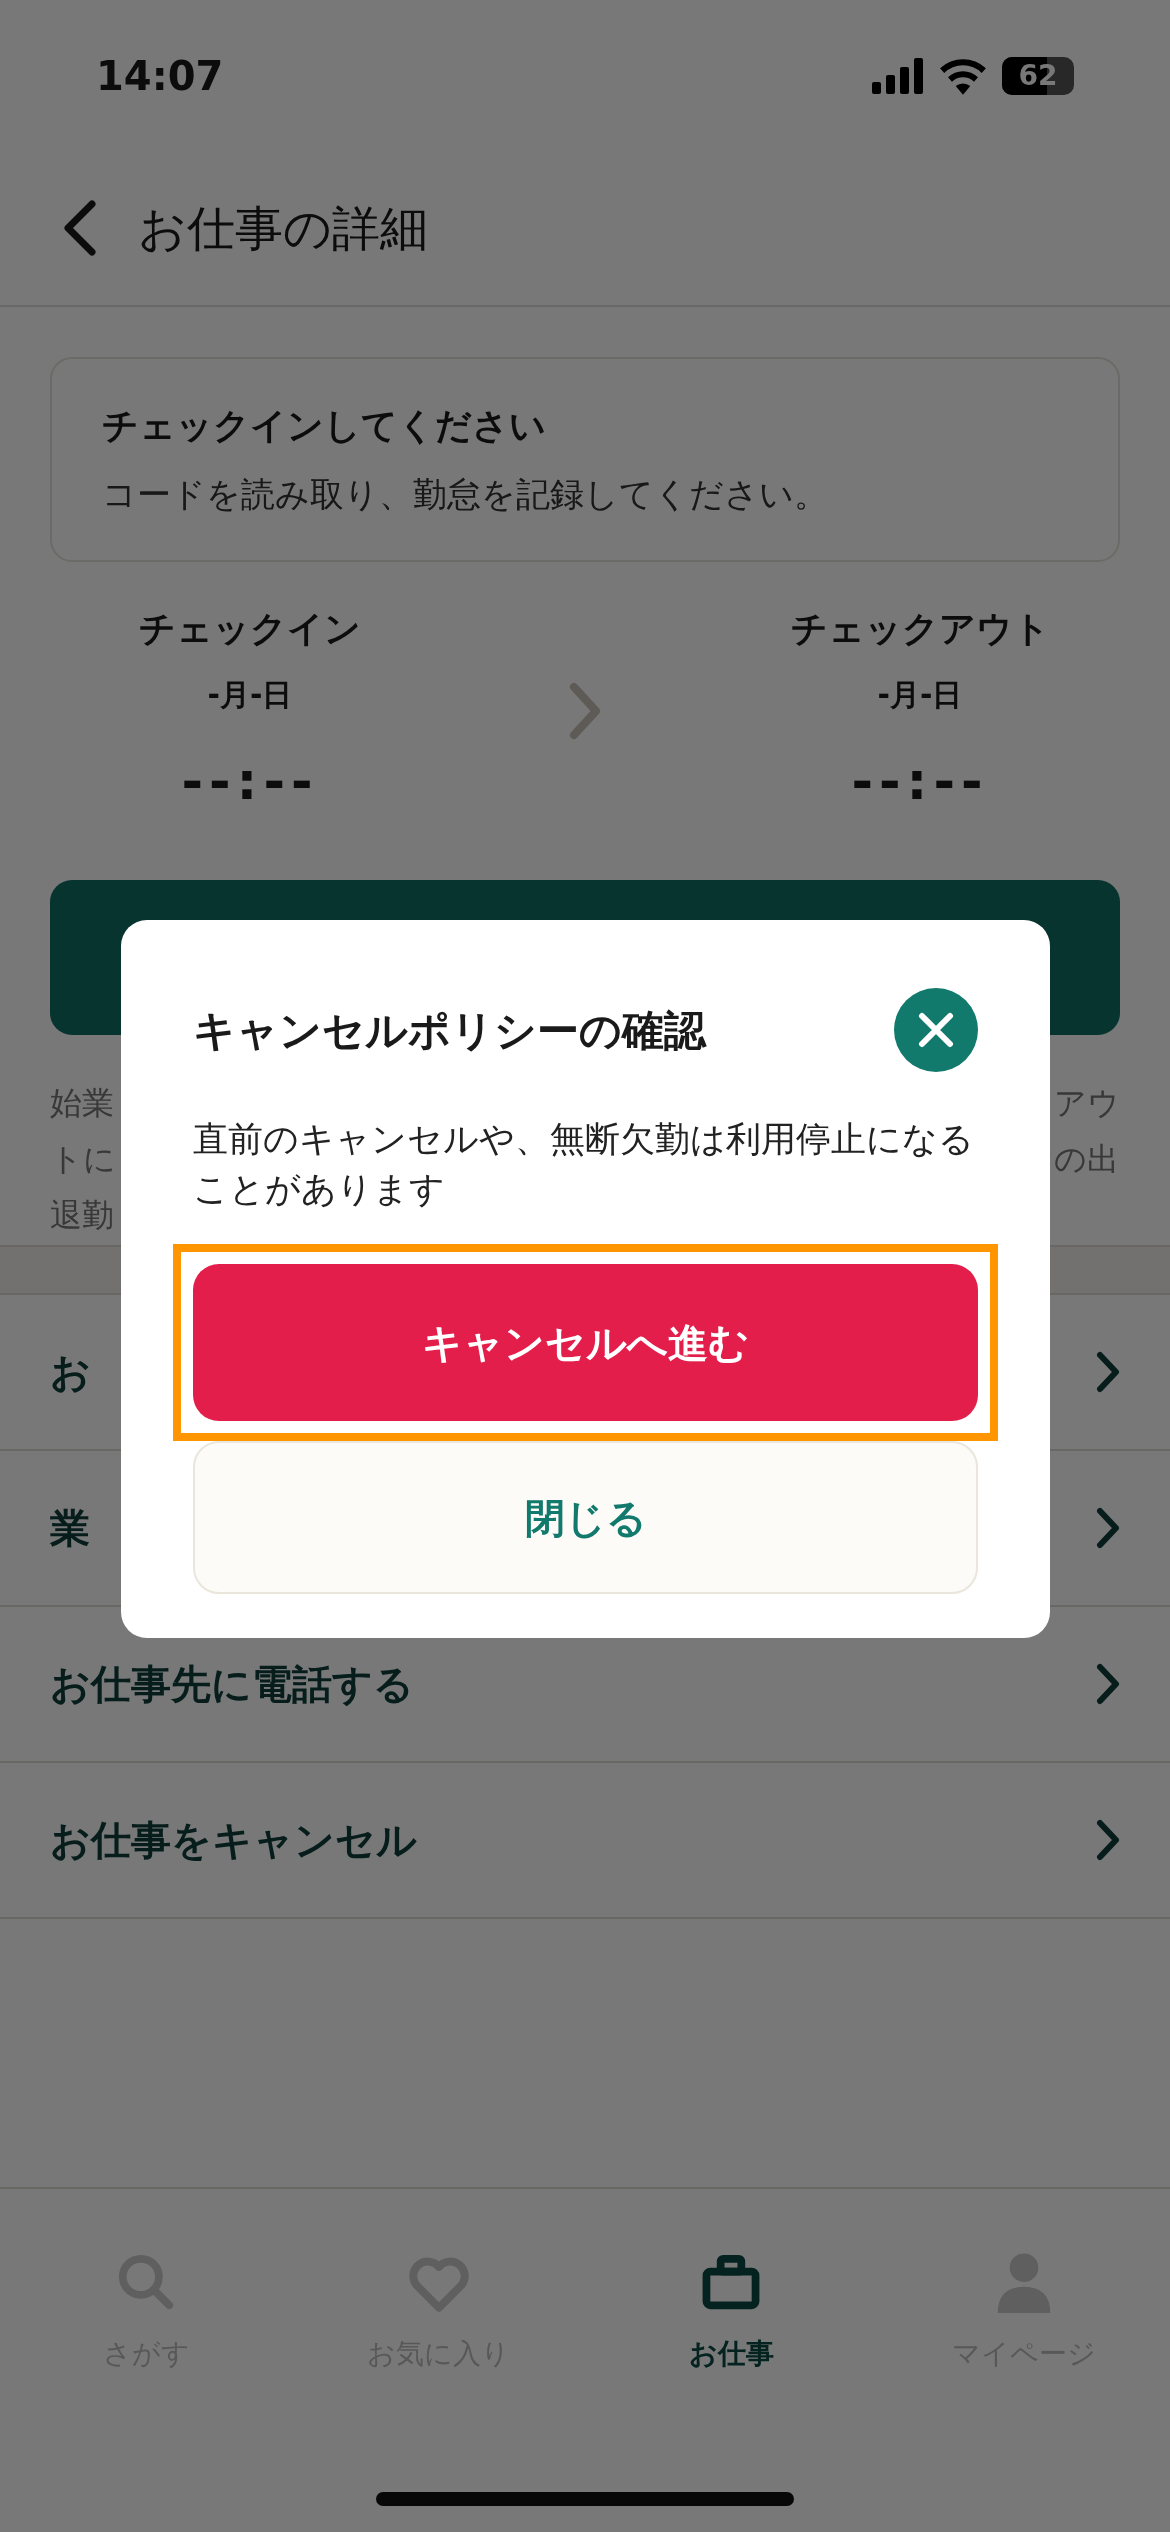 Image resolution: width=1170 pixels, height=2532 pixels. Describe the element at coordinates (465, 494) in the screenshot. I see `notice-message: コードを読み取り、勤怠を記録してください。` at that location.